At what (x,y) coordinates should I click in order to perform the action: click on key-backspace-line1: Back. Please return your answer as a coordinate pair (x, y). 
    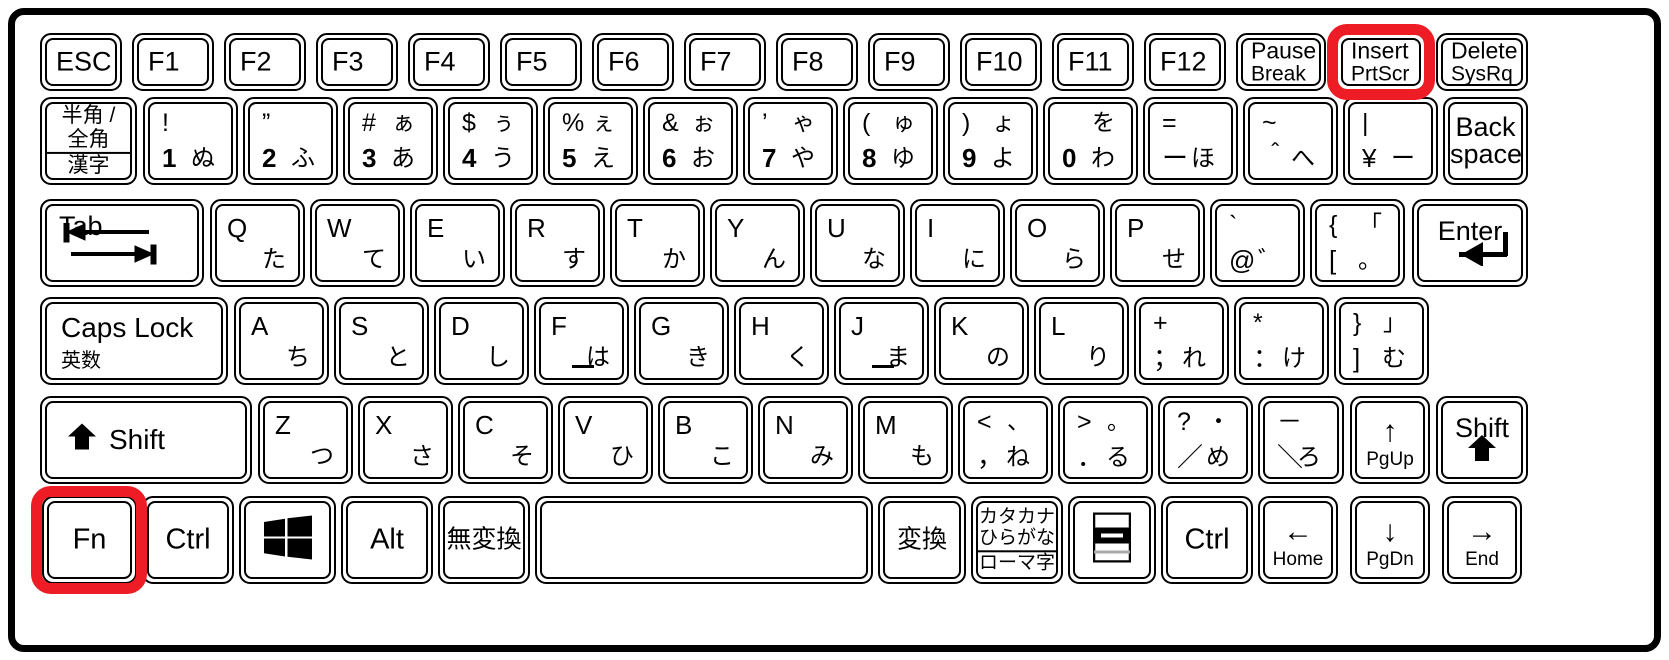
    Looking at the image, I should click on (1485, 127).